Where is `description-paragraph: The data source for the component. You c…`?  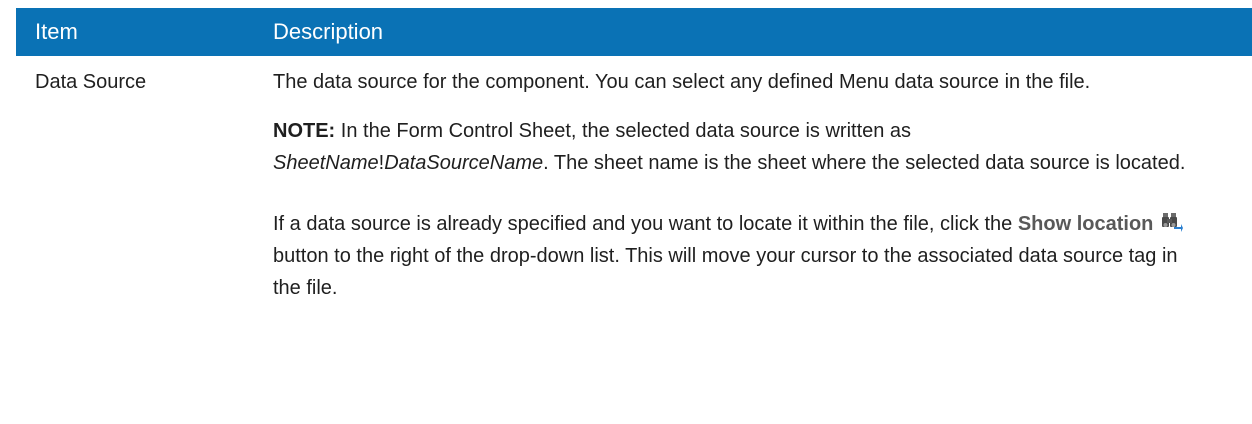 description-paragraph: The data source for the component. You c… is located at coordinates (682, 82).